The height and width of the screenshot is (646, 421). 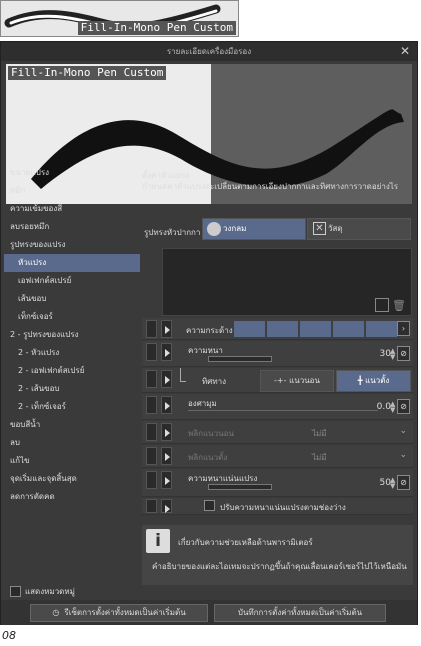 I want to click on direction-vertical-button: ╋ แนวตั้ง, so click(x=373, y=381).